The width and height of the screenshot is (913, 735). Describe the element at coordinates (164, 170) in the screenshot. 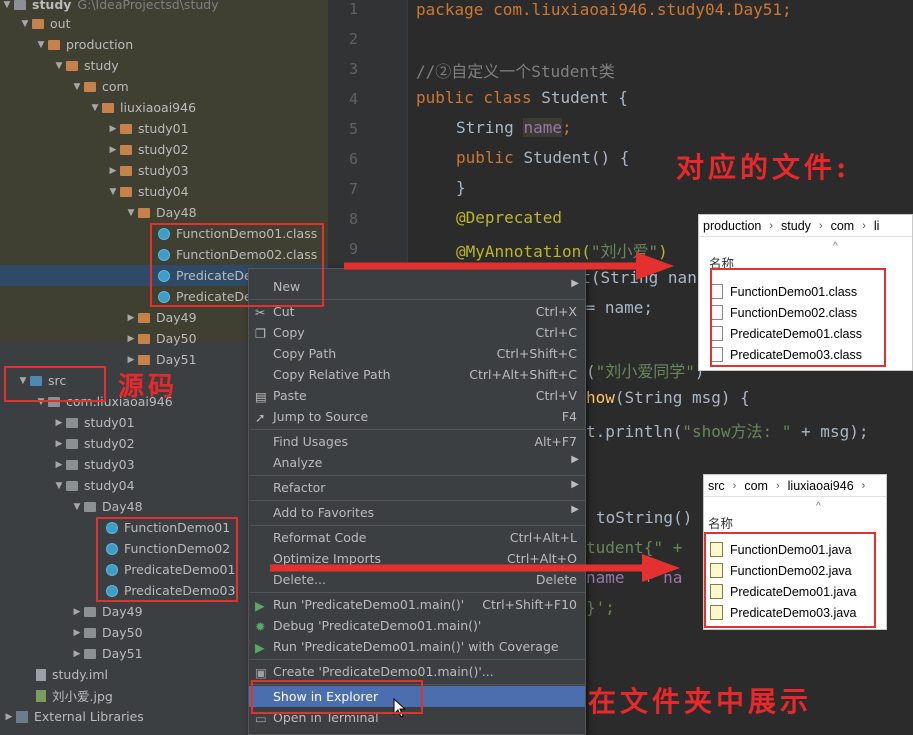

I see `tree-item-study03: ▶ study03` at that location.